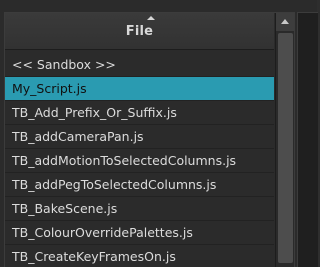 The height and width of the screenshot is (267, 320). What do you see at coordinates (139, 256) in the screenshot?
I see `list-item: TB_CreateKeyFramesOn.js` at bounding box center [139, 256].